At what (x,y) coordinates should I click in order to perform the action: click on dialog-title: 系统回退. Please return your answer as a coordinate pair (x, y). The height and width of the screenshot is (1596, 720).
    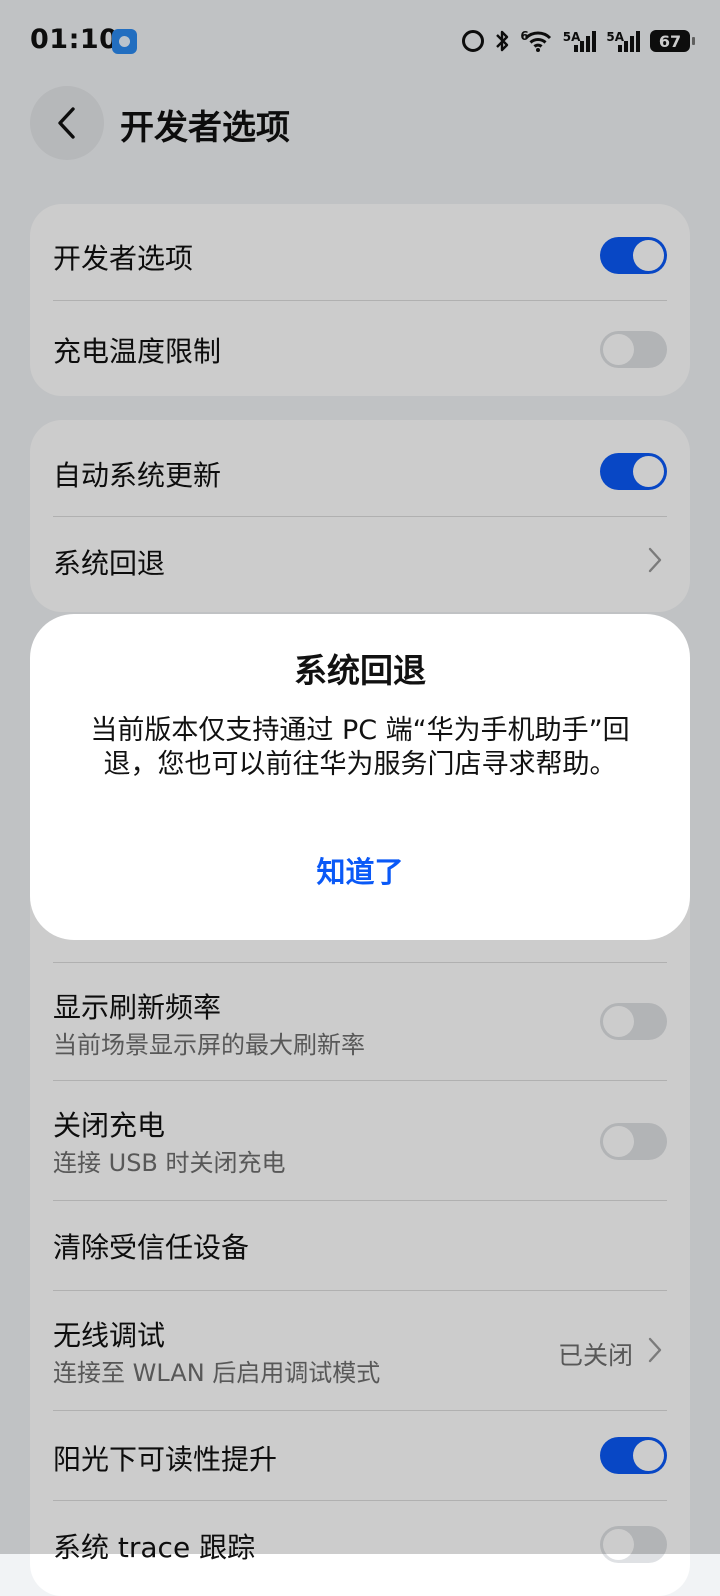
    Looking at the image, I should click on (360, 670).